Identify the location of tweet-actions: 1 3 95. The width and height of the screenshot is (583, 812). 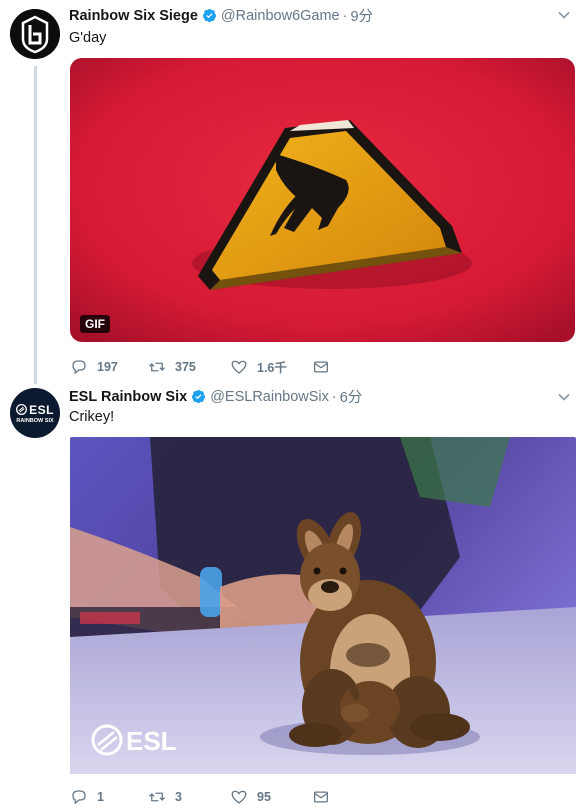
(200, 797).